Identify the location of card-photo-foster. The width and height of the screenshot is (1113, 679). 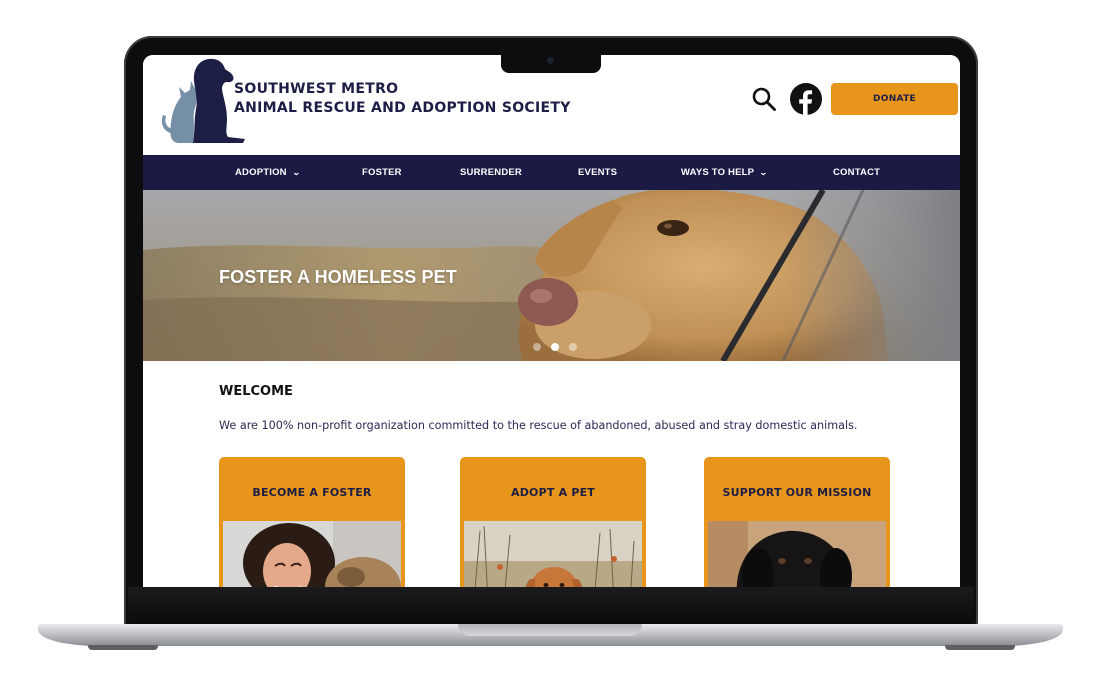
(312, 554).